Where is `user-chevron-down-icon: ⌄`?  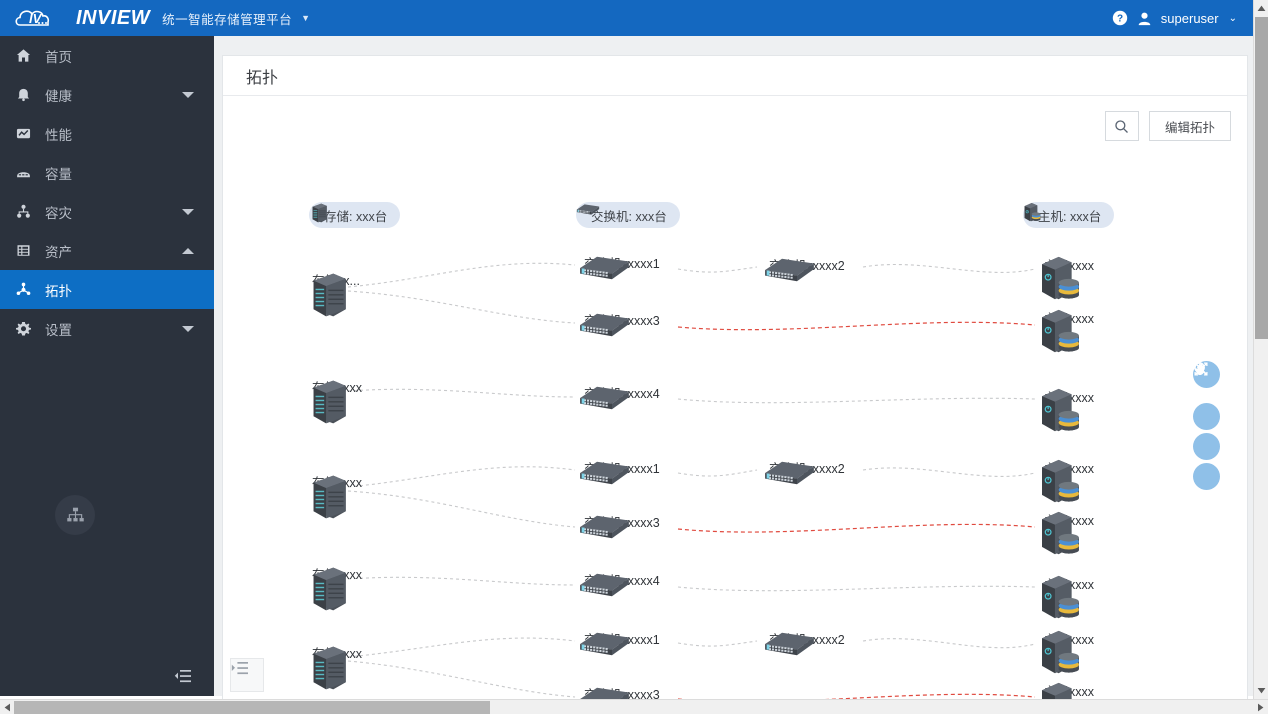
user-chevron-down-icon: ⌄ is located at coordinates (1233, 18).